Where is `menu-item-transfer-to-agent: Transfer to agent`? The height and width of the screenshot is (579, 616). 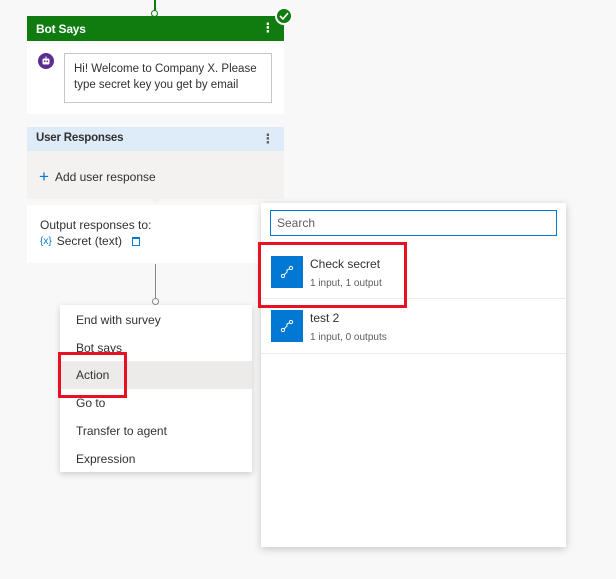
menu-item-transfer-to-agent: Transfer to agent is located at coordinates (156, 431).